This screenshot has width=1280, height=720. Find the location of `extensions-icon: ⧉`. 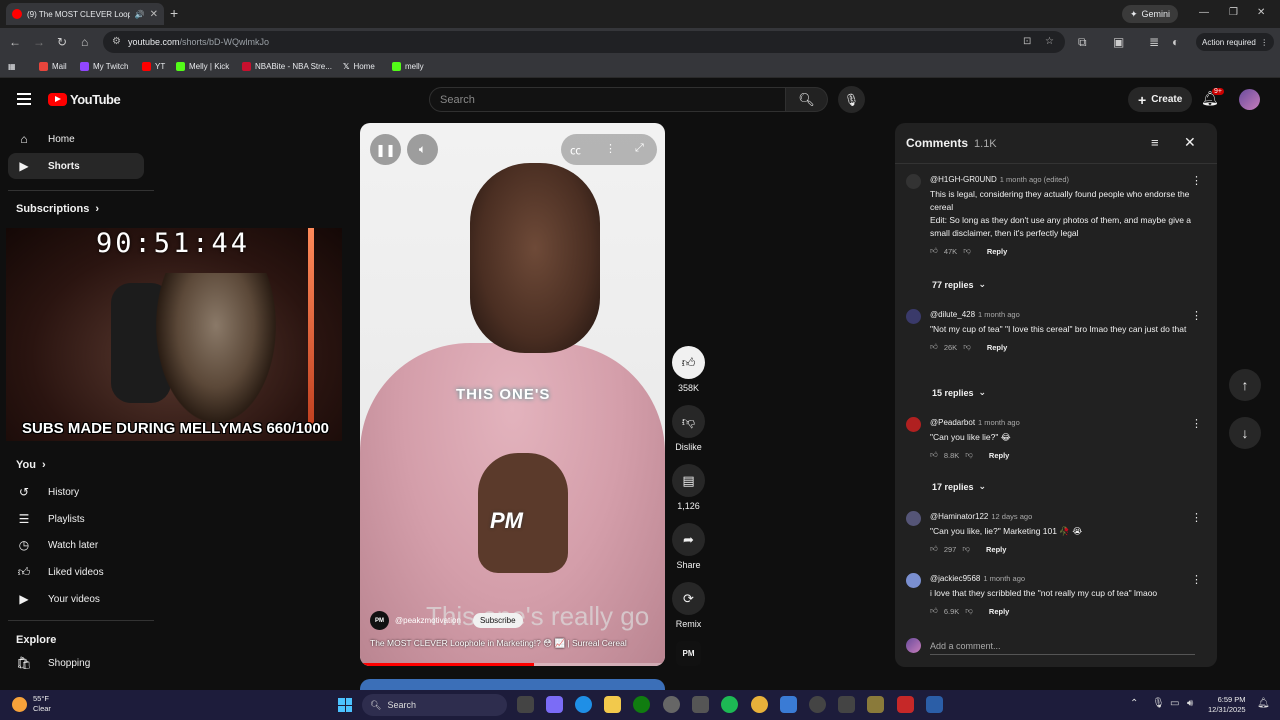

extensions-icon: ⧉ is located at coordinates (1082, 42).